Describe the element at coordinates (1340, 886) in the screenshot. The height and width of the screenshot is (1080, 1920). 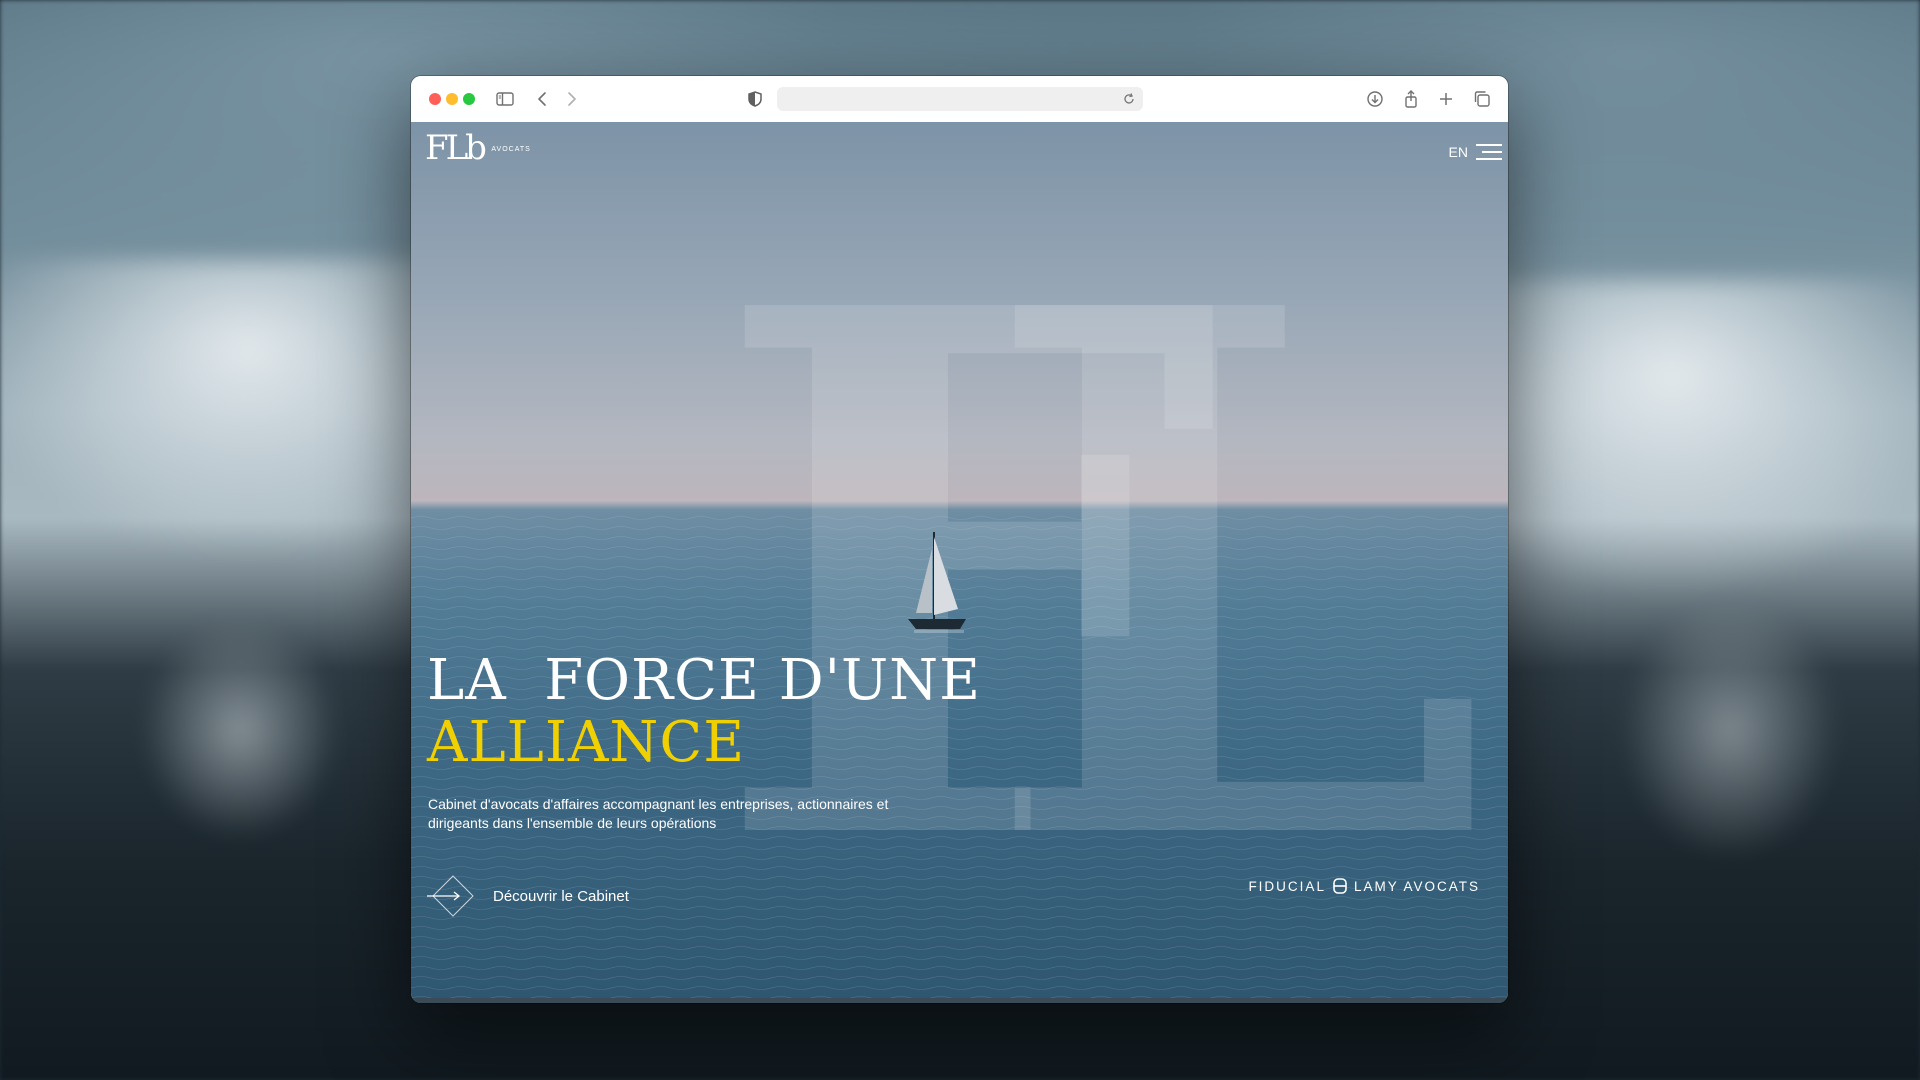
I see `partner-link-icon` at that location.